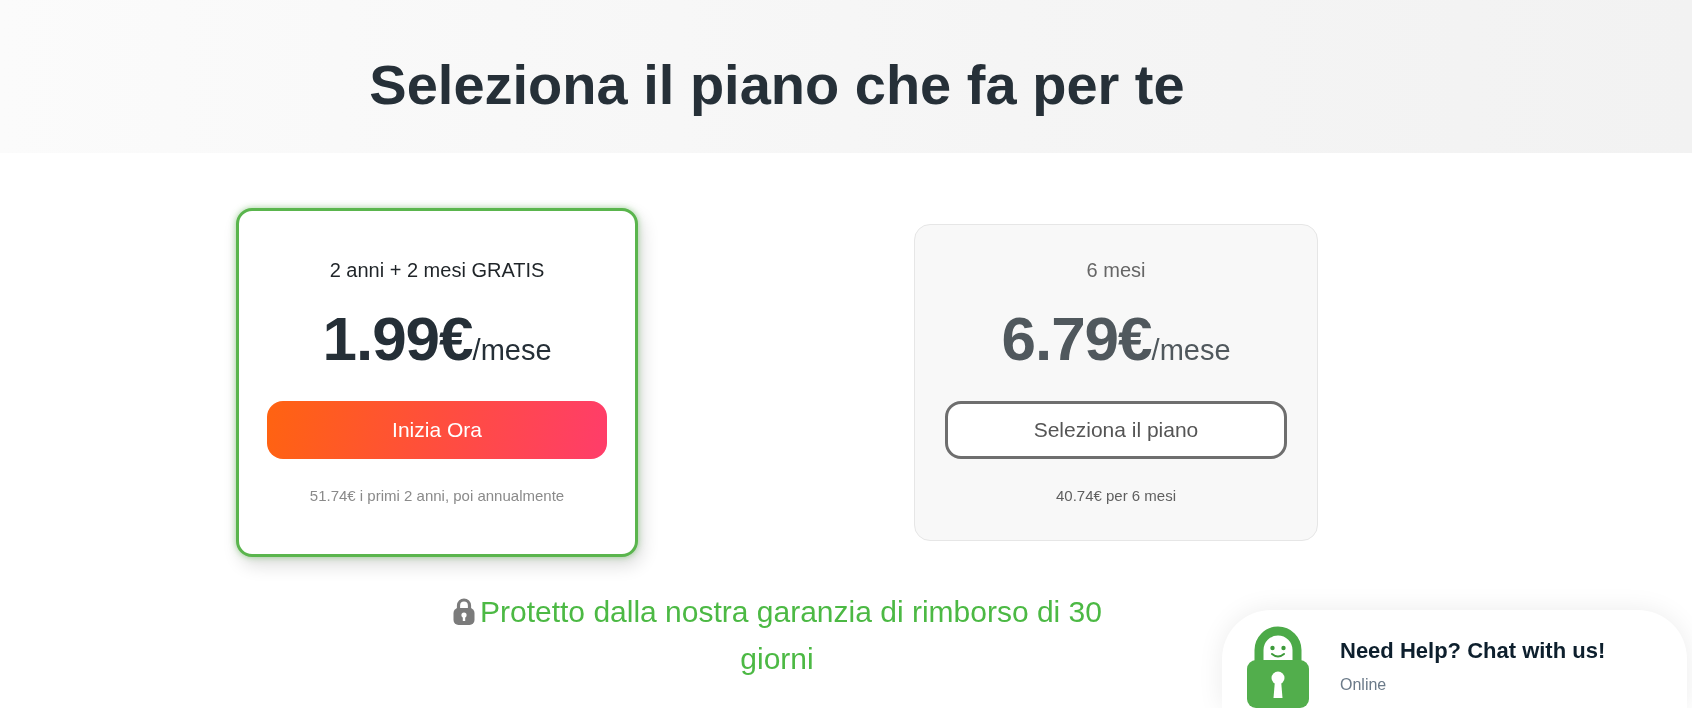 The image size is (1692, 708). Describe the element at coordinates (1116, 430) in the screenshot. I see `select-plan-button: Seleziona il piano` at that location.